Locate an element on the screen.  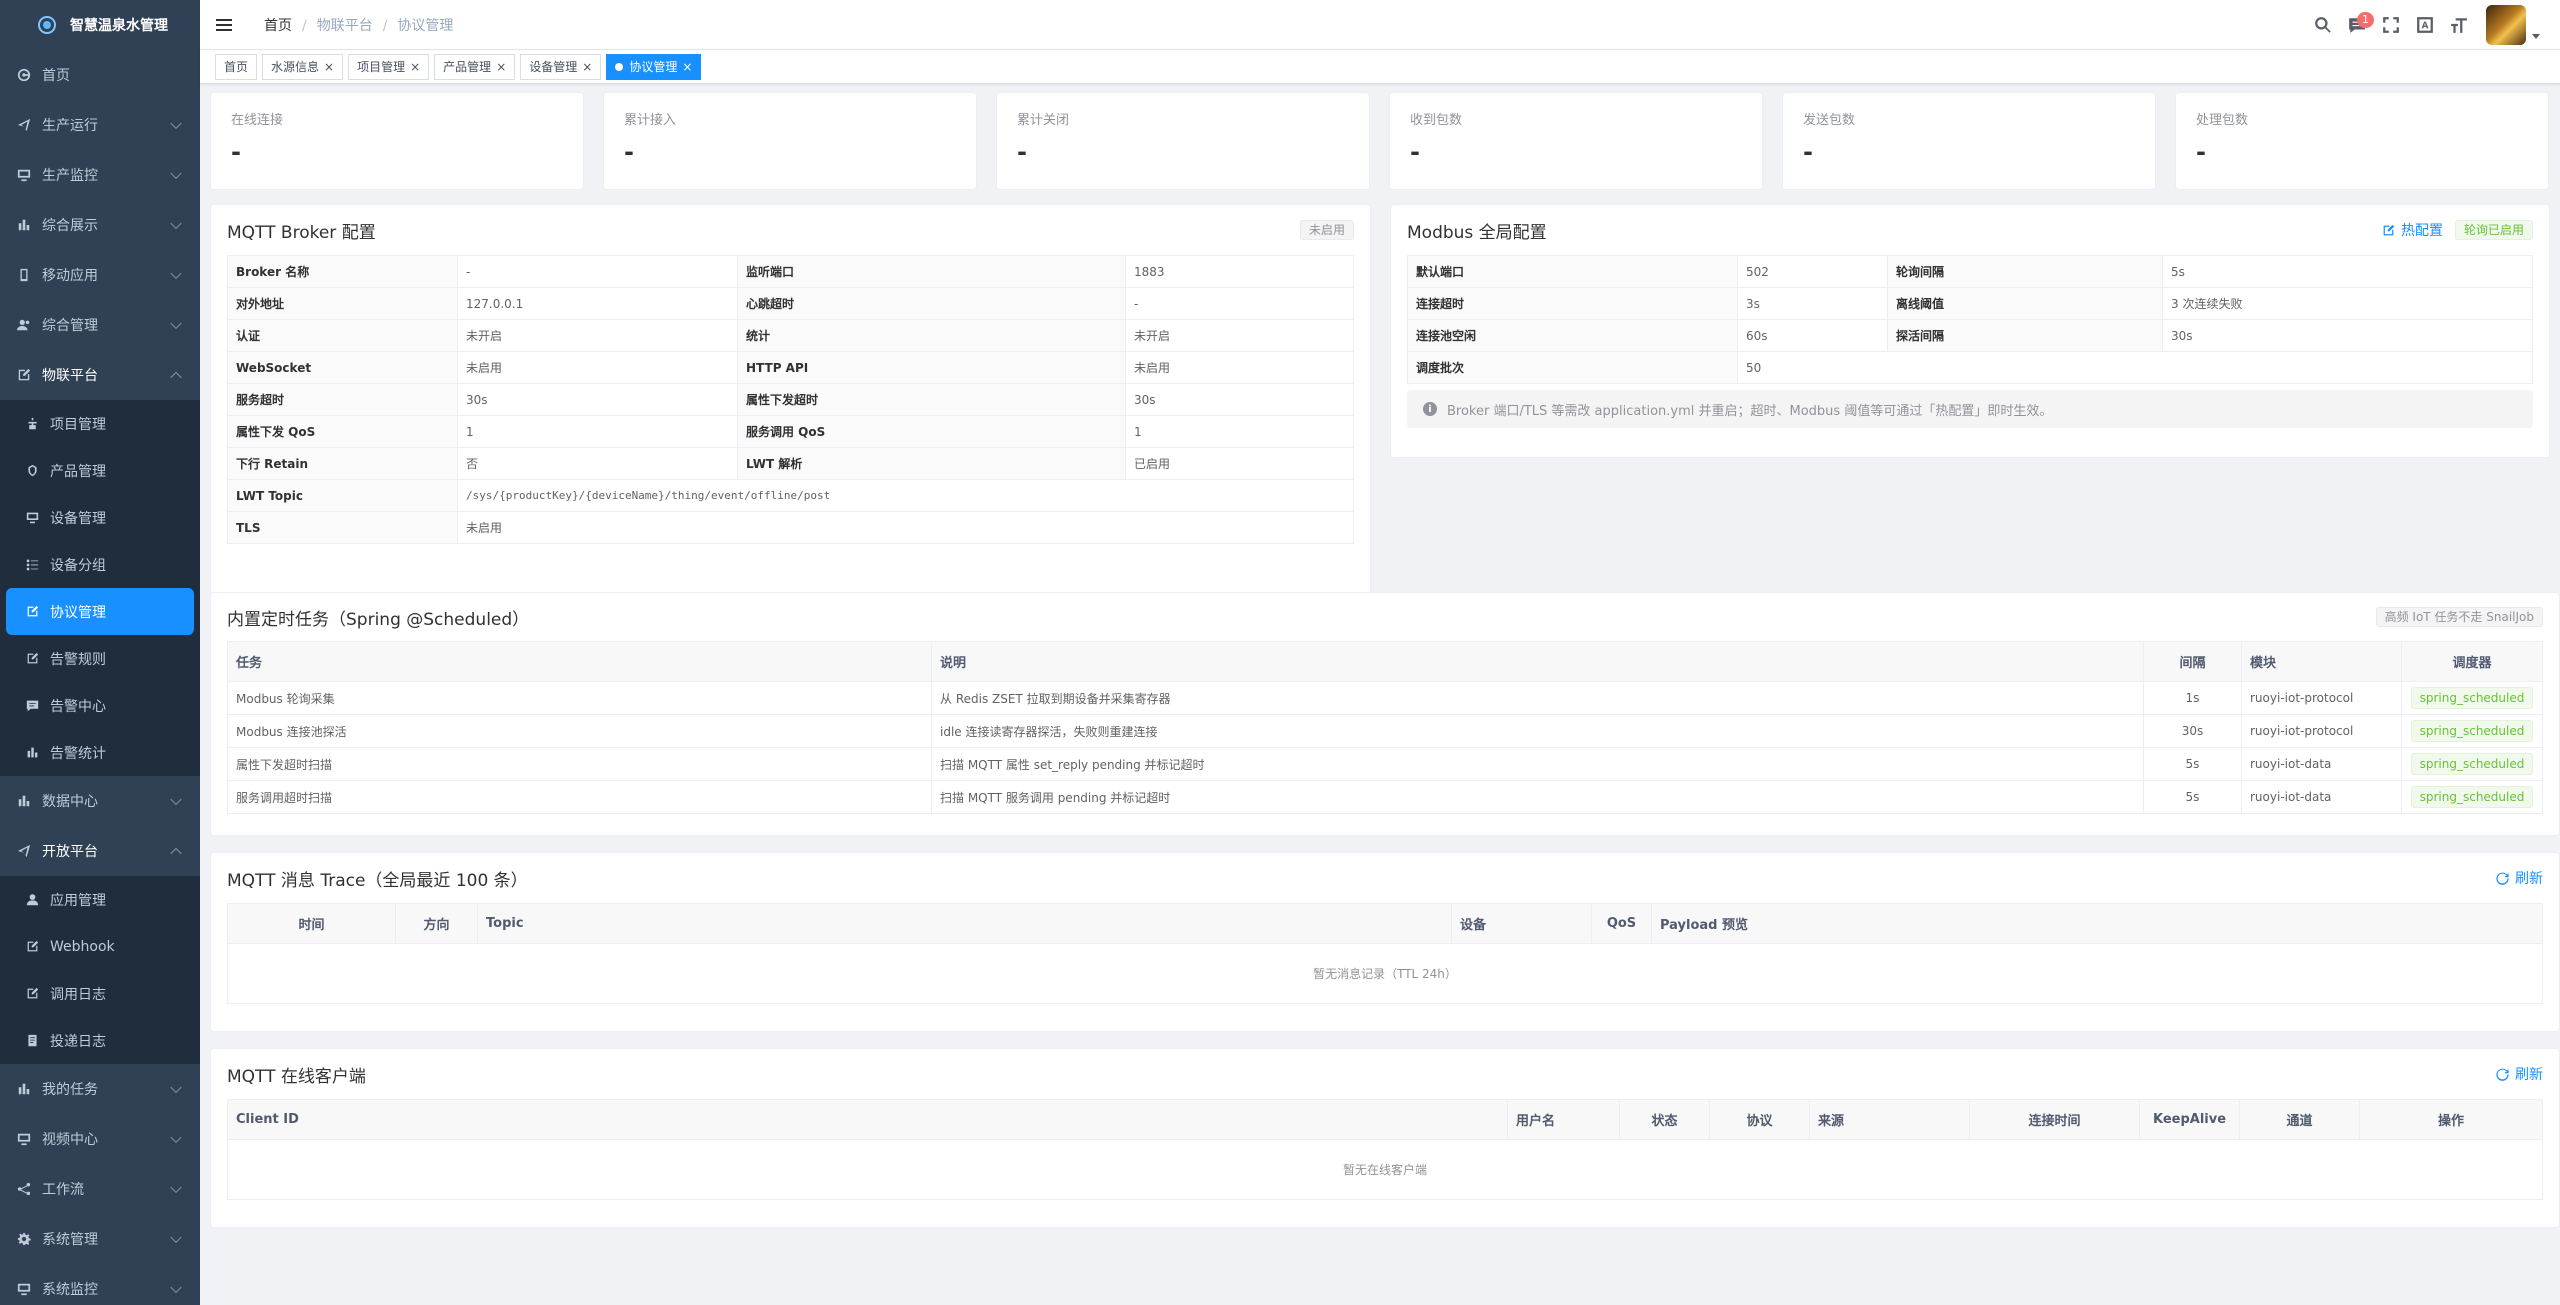
task-name: 属性下发超时扫描 is located at coordinates (579, 764).